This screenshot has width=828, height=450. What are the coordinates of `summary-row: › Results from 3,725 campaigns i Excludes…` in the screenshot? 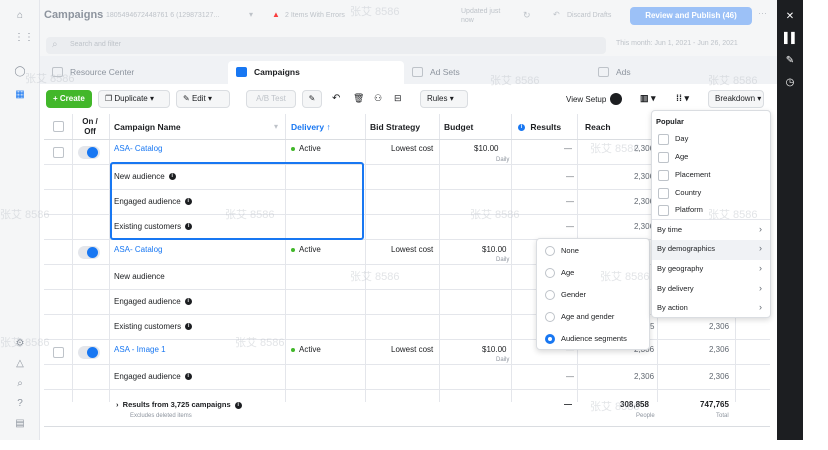 It's located at (407, 409).